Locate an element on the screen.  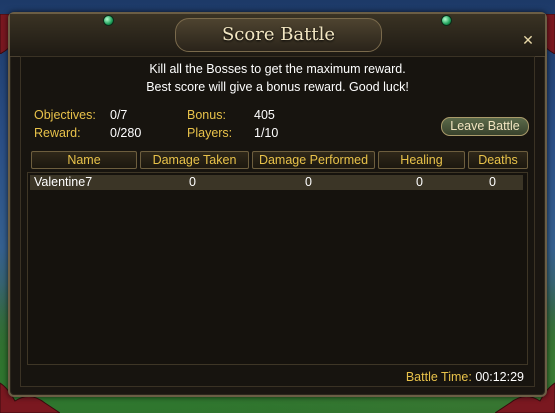
column-header-deaths: Deaths is located at coordinates (498, 160).